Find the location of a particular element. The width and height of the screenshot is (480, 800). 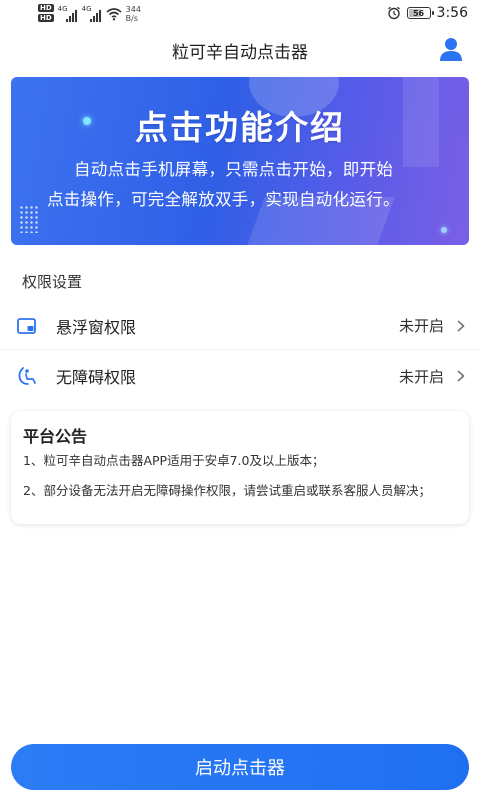

status-right: 56 3:56 is located at coordinates (427, 13).